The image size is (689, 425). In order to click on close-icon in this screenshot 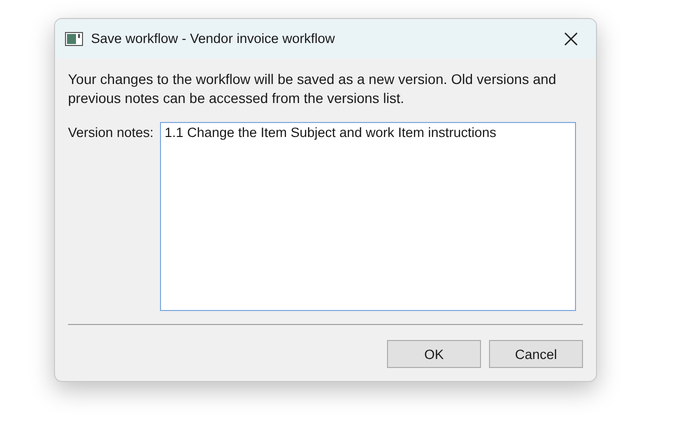, I will do `click(571, 39)`.